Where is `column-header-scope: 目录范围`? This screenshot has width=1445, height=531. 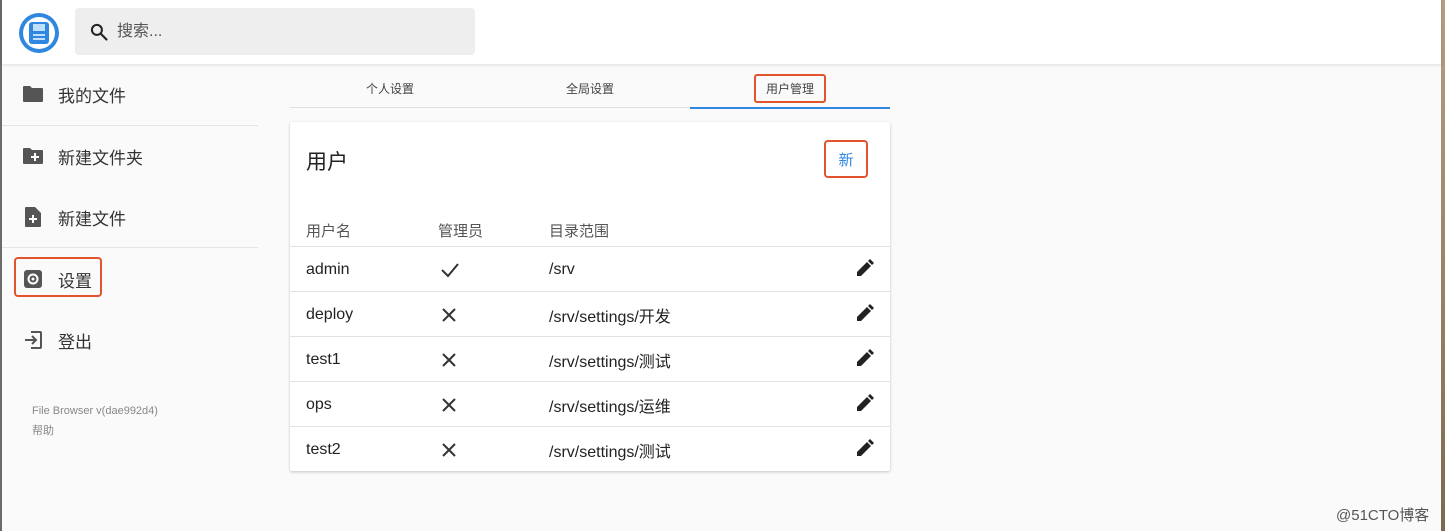 column-header-scope: 目录范围 is located at coordinates (579, 231).